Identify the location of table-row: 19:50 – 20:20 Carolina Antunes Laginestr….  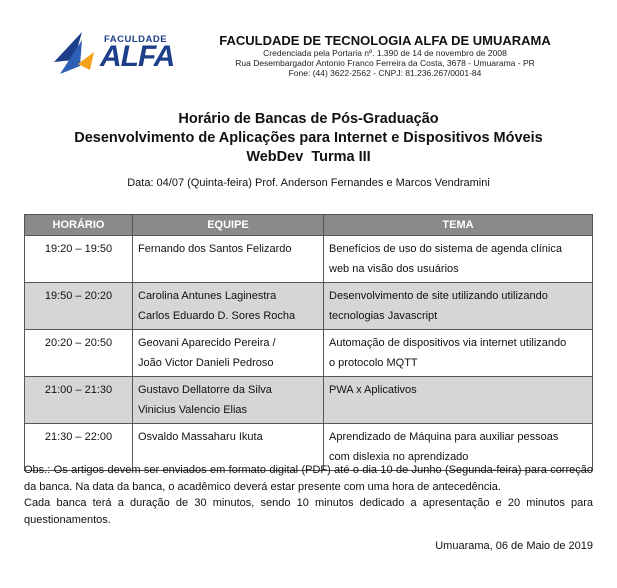
(308, 306).